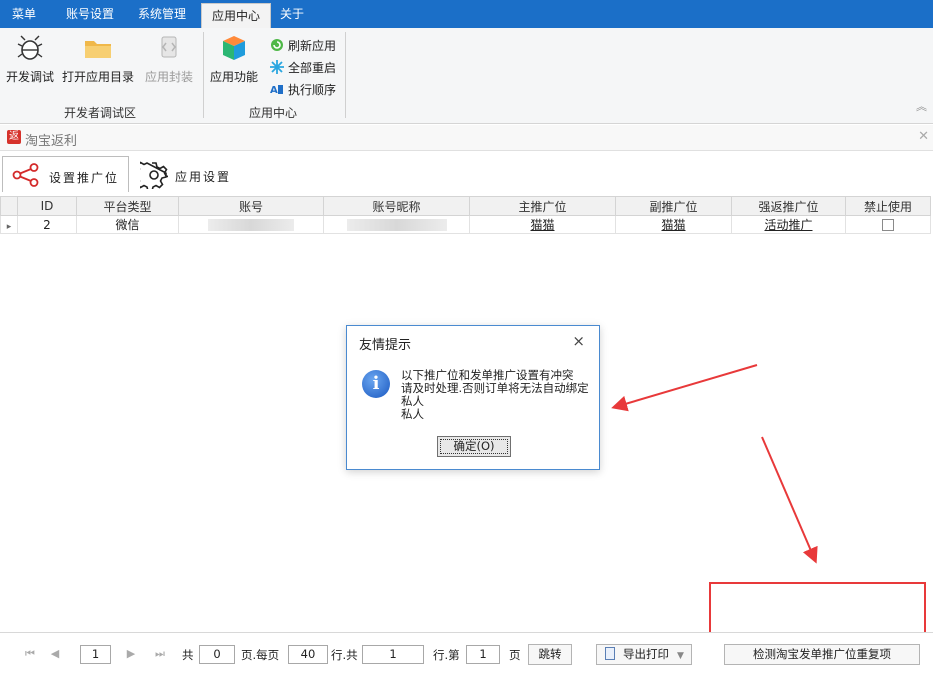 The height and width of the screenshot is (684, 933). Describe the element at coordinates (260, 655) in the screenshot. I see `per-page-label: 页.每页` at that location.